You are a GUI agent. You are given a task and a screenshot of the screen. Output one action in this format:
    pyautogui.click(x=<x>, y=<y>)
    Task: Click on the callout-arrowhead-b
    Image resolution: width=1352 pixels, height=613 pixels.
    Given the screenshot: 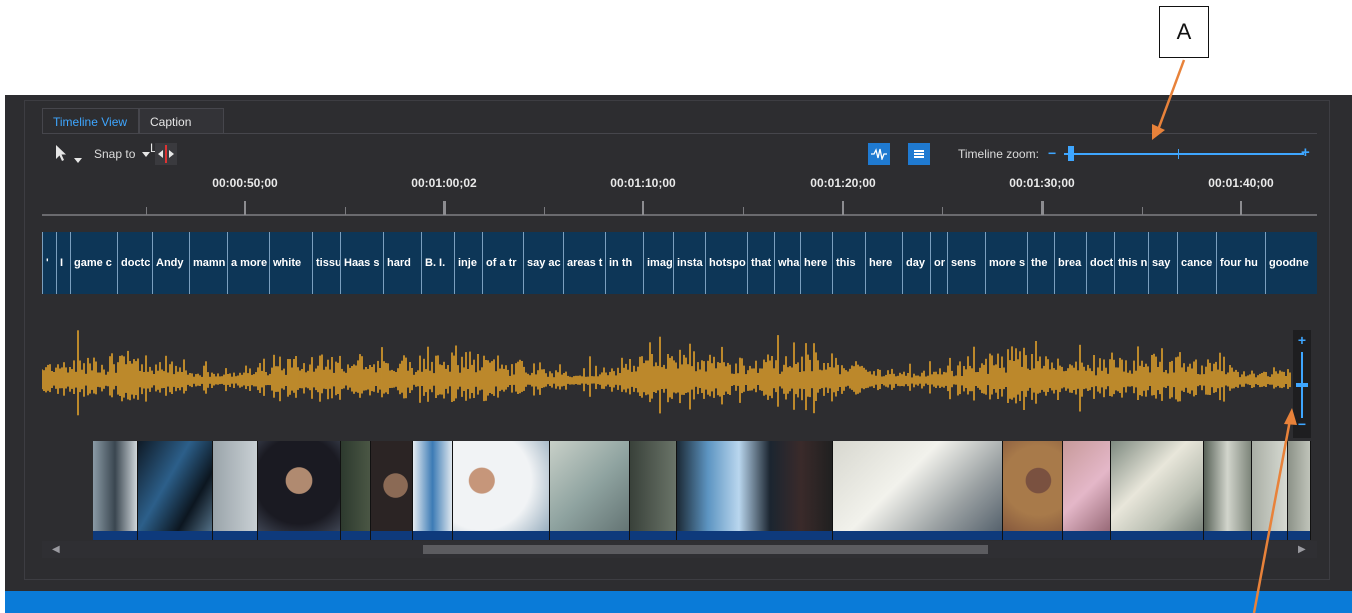 What is the action you would take?
    pyautogui.click(x=1290, y=416)
    